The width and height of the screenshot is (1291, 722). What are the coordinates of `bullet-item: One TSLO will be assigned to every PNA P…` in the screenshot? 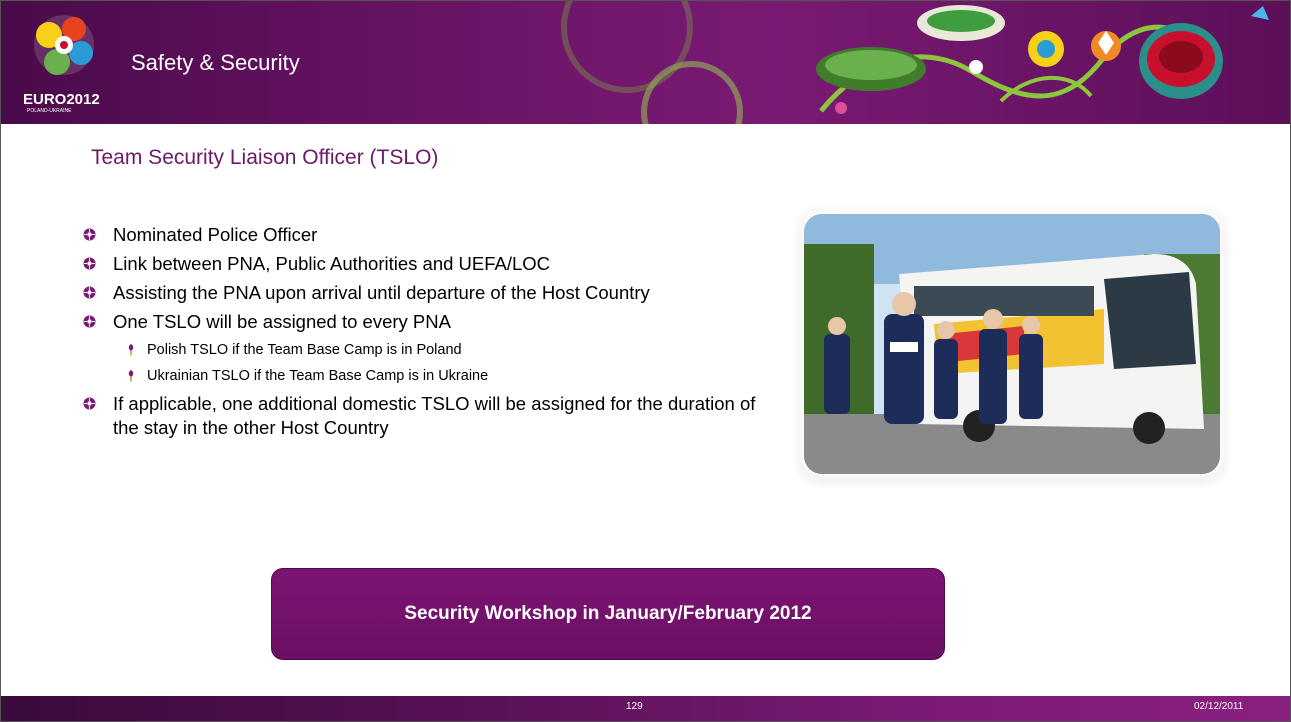 It's located at (428, 348).